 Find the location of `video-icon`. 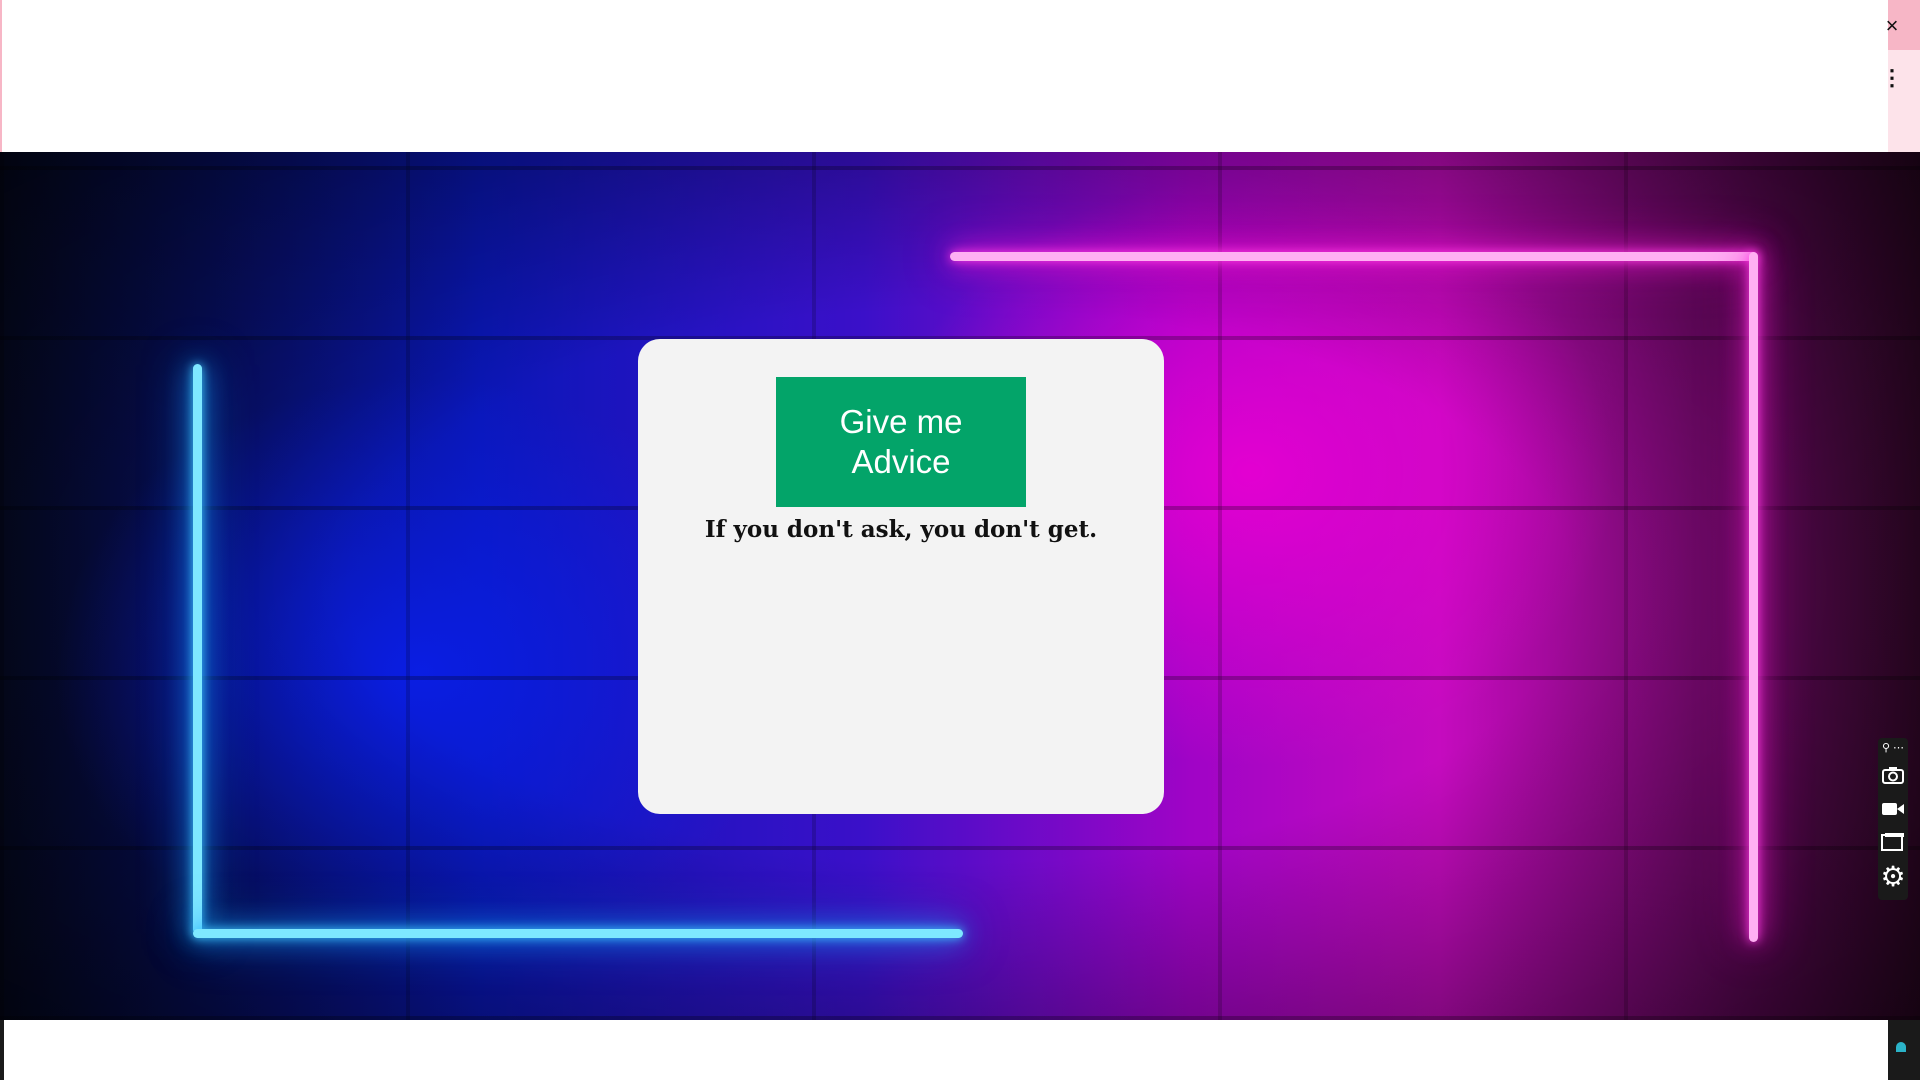

video-icon is located at coordinates (1893, 809).